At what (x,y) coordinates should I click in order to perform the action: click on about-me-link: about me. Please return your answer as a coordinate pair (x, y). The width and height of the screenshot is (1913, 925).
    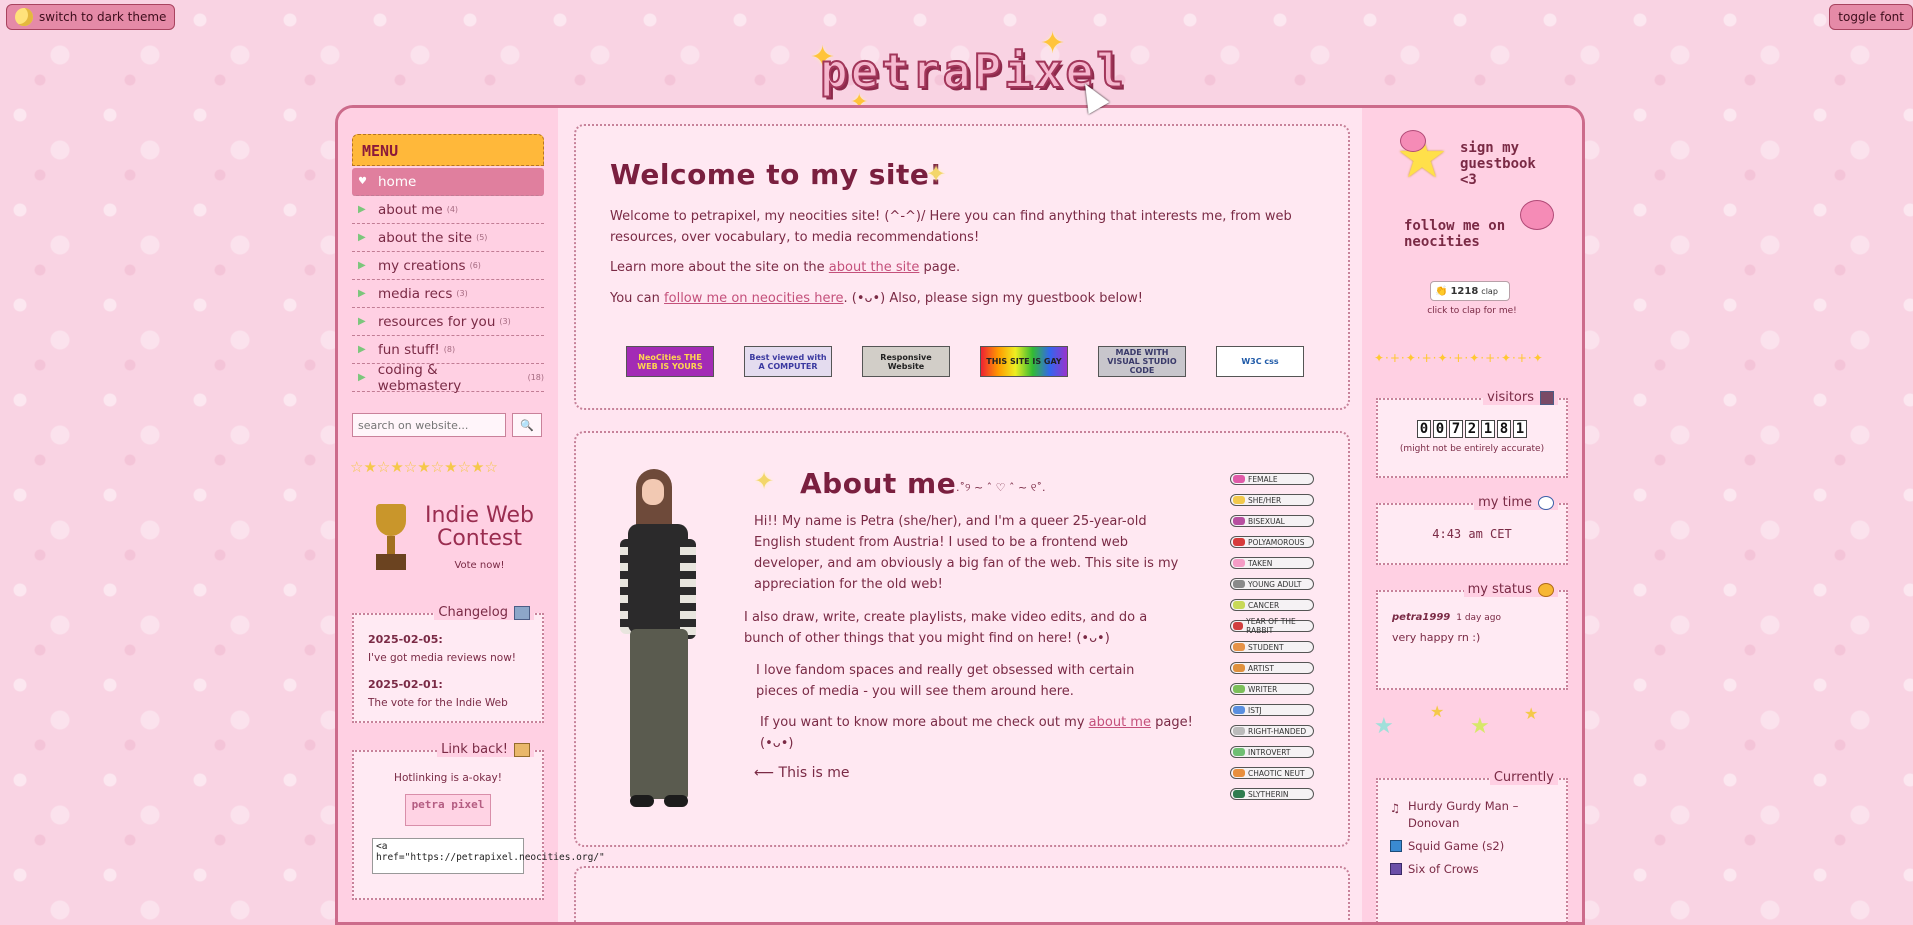
    Looking at the image, I should click on (1120, 722).